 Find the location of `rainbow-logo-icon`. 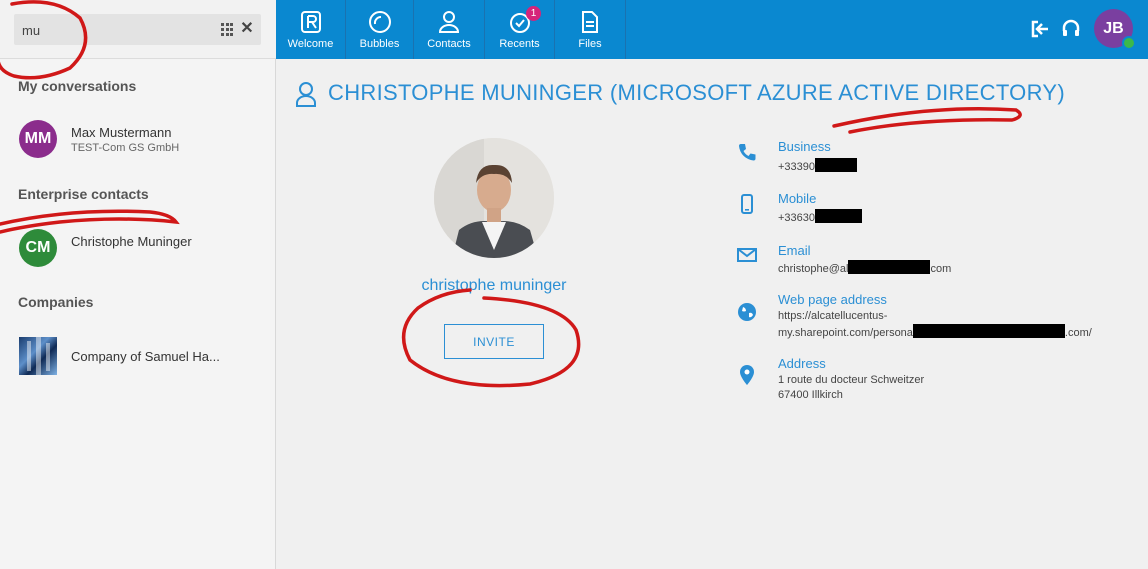

rainbow-logo-icon is located at coordinates (310, 22).